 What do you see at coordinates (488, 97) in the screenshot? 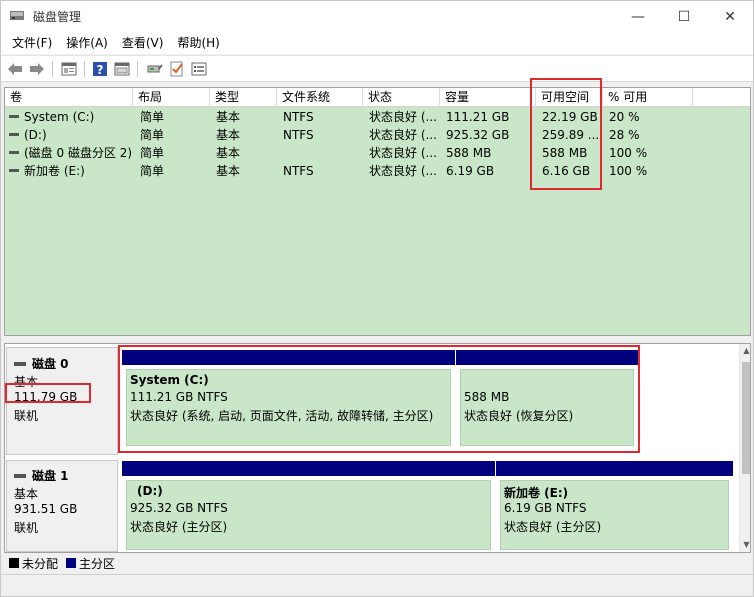
I see `column-header-capacity: 容量` at bounding box center [488, 97].